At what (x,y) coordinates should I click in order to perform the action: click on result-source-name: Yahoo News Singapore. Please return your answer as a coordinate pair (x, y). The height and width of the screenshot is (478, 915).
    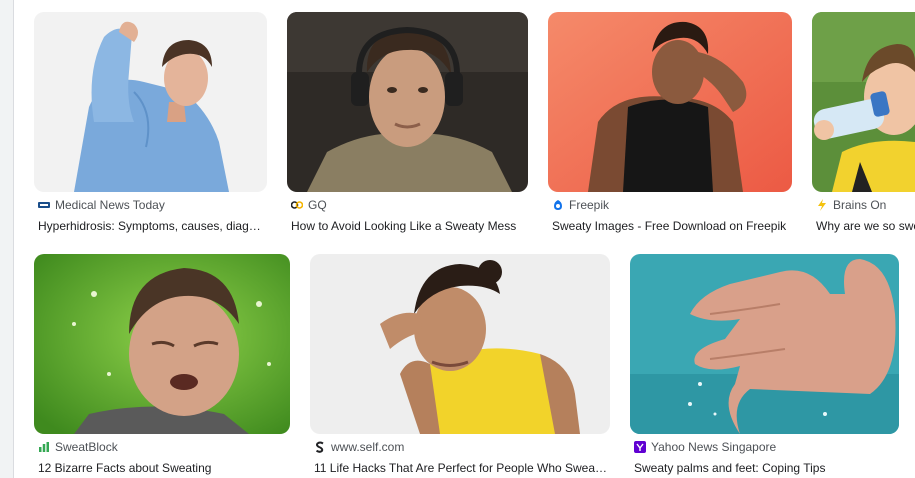
    Looking at the image, I should click on (714, 447).